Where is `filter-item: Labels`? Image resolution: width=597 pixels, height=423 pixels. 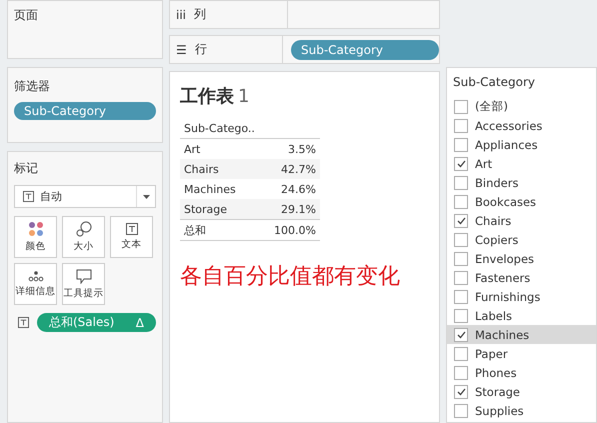
filter-item: Labels is located at coordinates (521, 315).